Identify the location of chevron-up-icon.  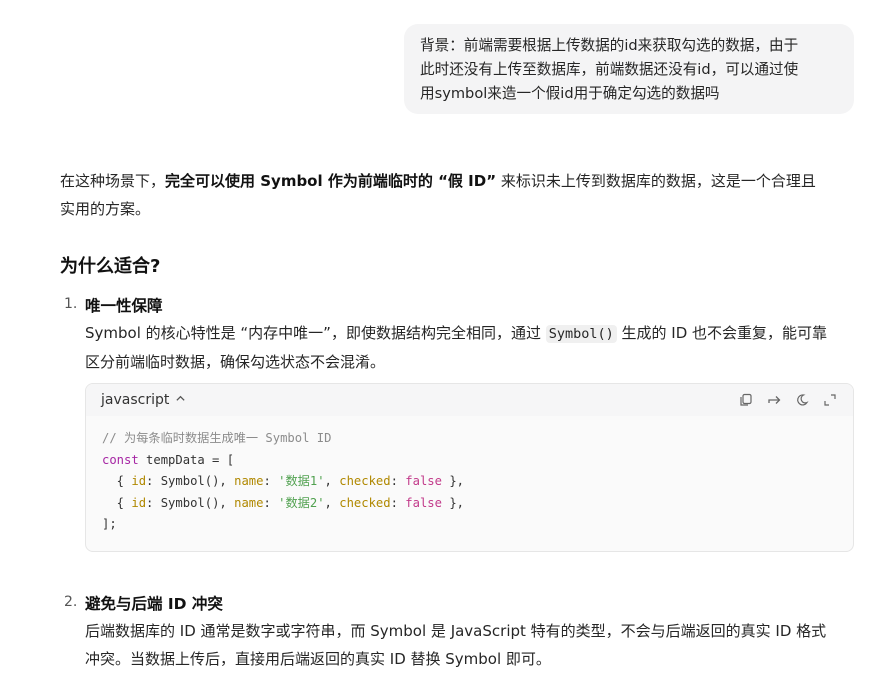
(180, 400).